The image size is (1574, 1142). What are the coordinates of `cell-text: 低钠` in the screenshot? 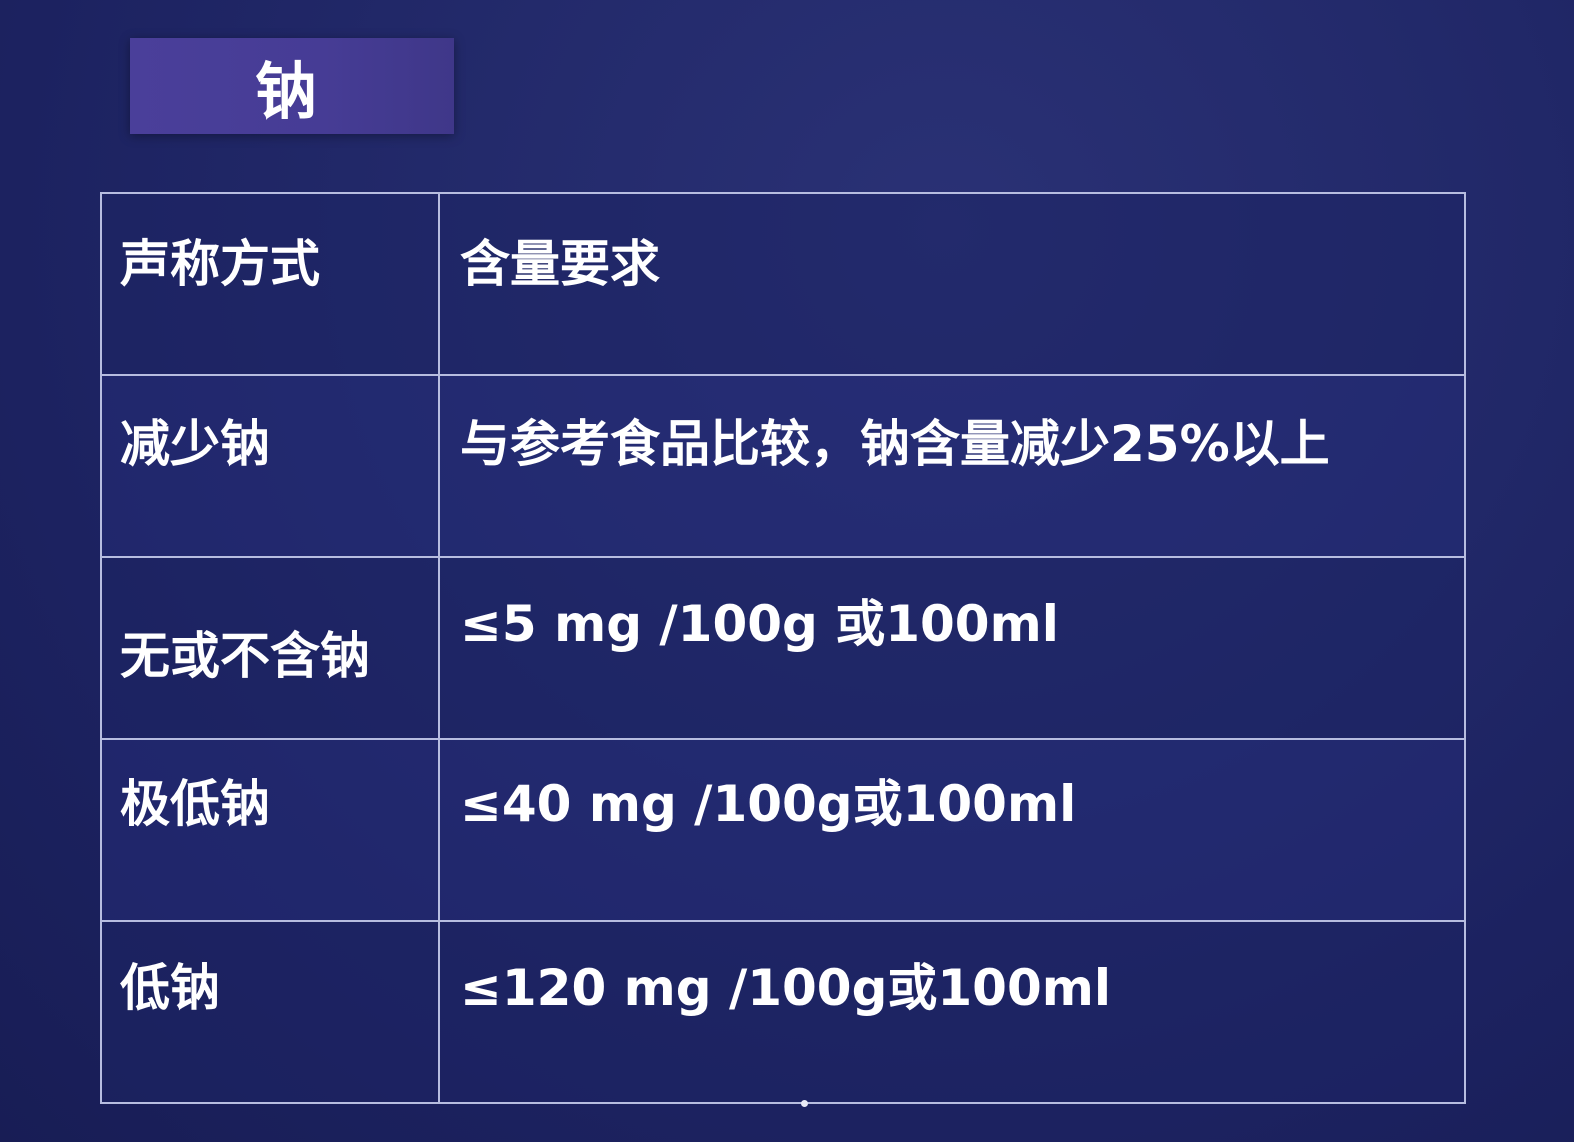 It's located at (170, 988).